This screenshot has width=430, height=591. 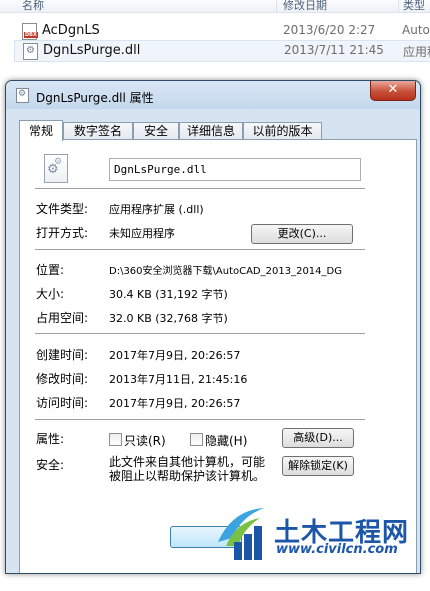 I want to click on site-logo, so click(x=241, y=534).